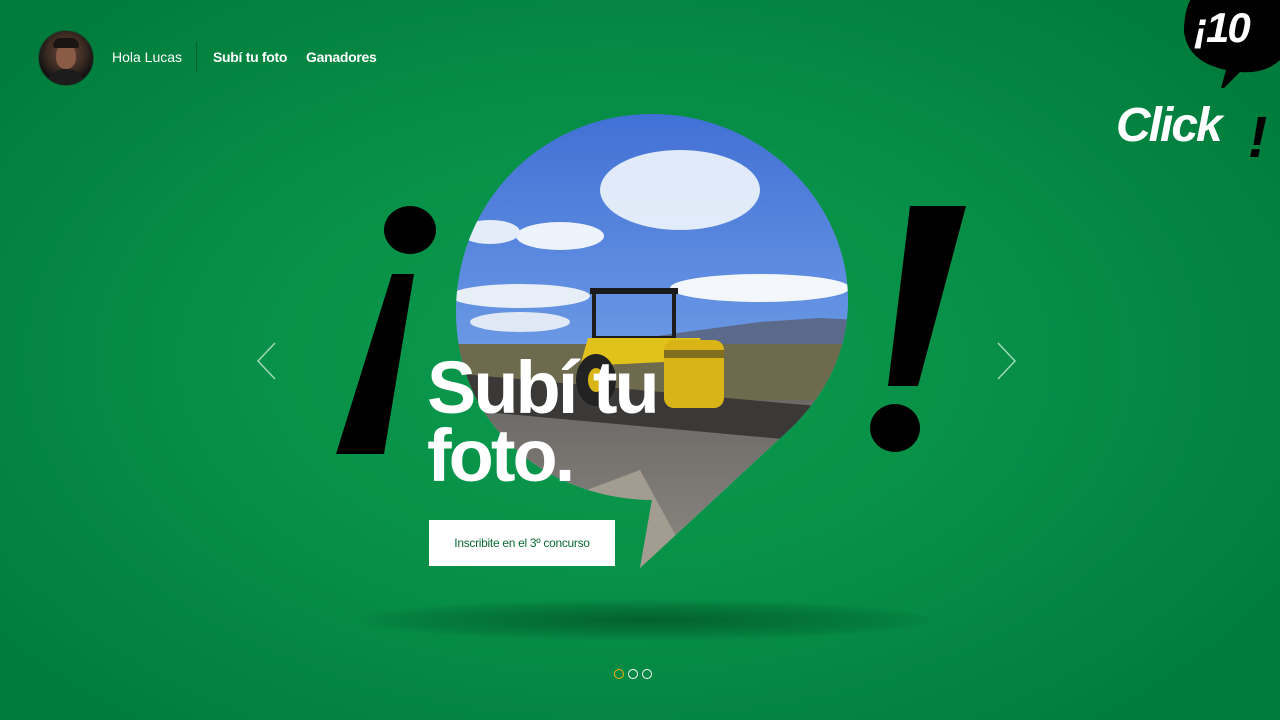 Image resolution: width=1280 pixels, height=720 pixels. Describe the element at coordinates (386, 330) in the screenshot. I see `inverted-exclamation-icon` at that location.